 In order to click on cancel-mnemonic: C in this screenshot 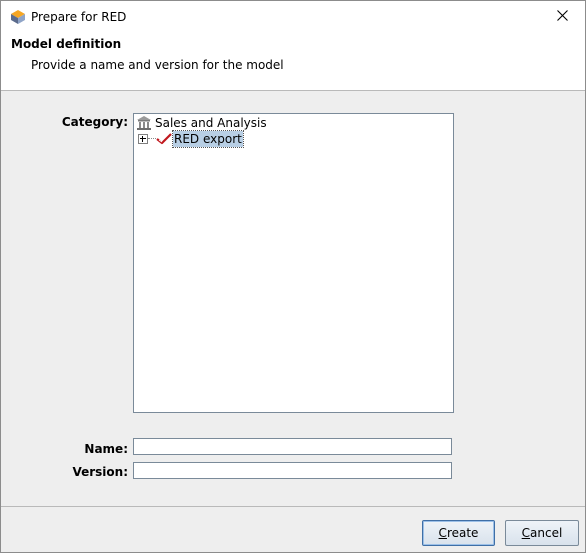, I will do `click(526, 533)`.